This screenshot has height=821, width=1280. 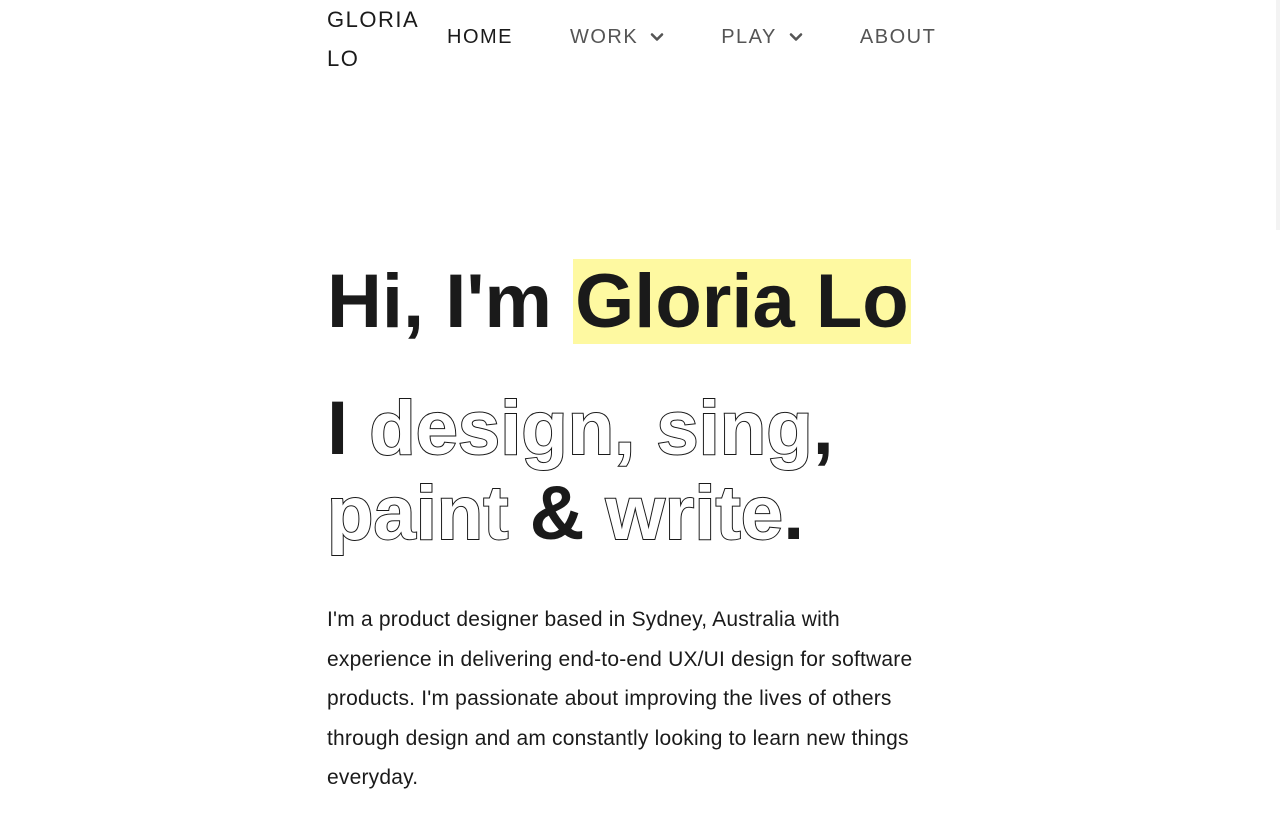 I want to click on tagline: I design, sing, paint & write., so click(x=636, y=471).